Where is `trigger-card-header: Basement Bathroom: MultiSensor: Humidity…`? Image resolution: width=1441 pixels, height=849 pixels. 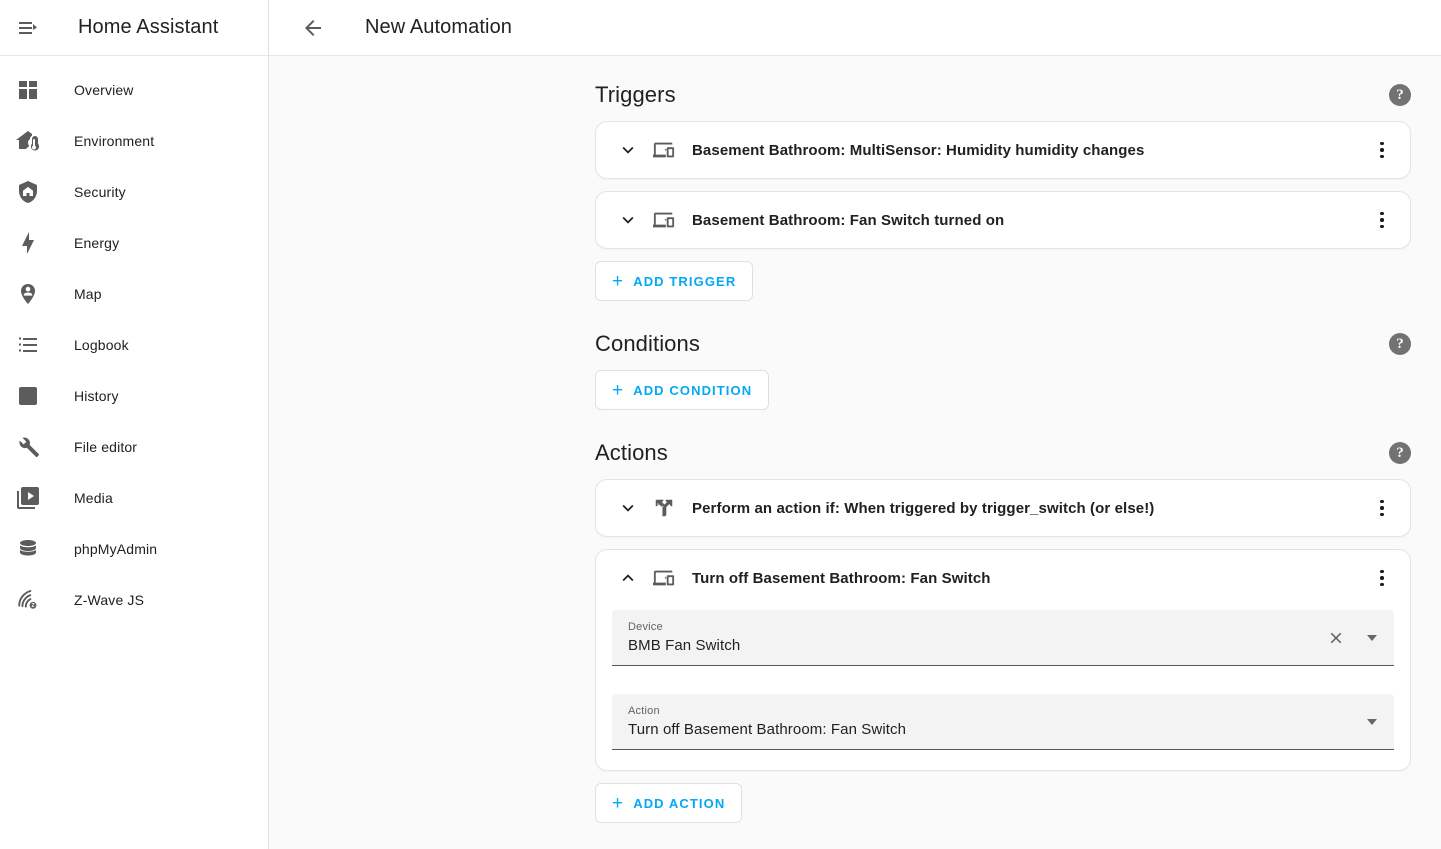 trigger-card-header: Basement Bathroom: MultiSensor: Humidity… is located at coordinates (1003, 150).